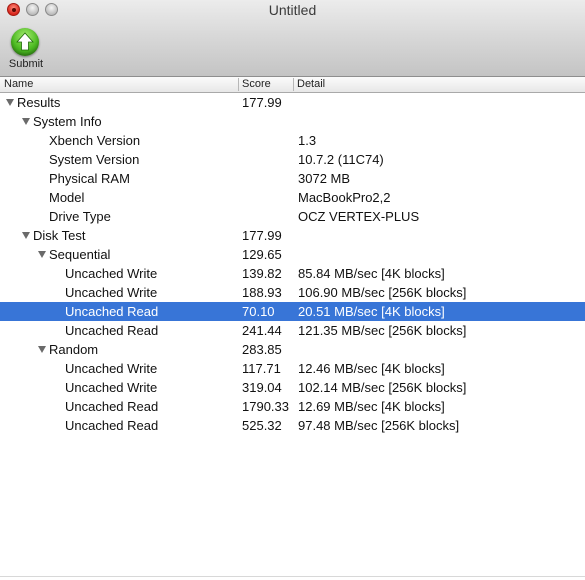 Image resolution: width=585 pixels, height=580 pixels. I want to click on table-row: System Version 10.7.2 (11C74), so click(292, 159).